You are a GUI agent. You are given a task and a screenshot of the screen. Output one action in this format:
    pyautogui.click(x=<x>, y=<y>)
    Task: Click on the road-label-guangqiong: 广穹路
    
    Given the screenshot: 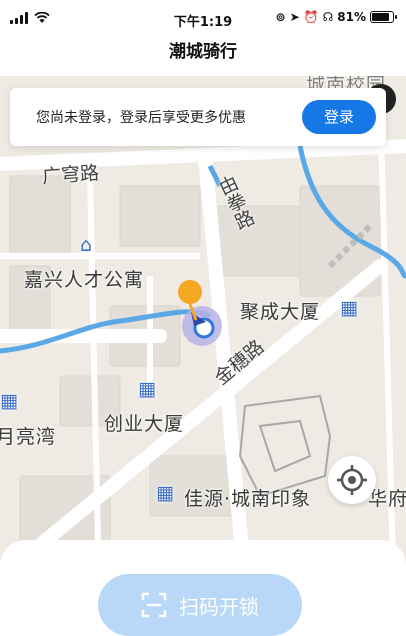 What is the action you would take?
    pyautogui.click(x=70, y=175)
    